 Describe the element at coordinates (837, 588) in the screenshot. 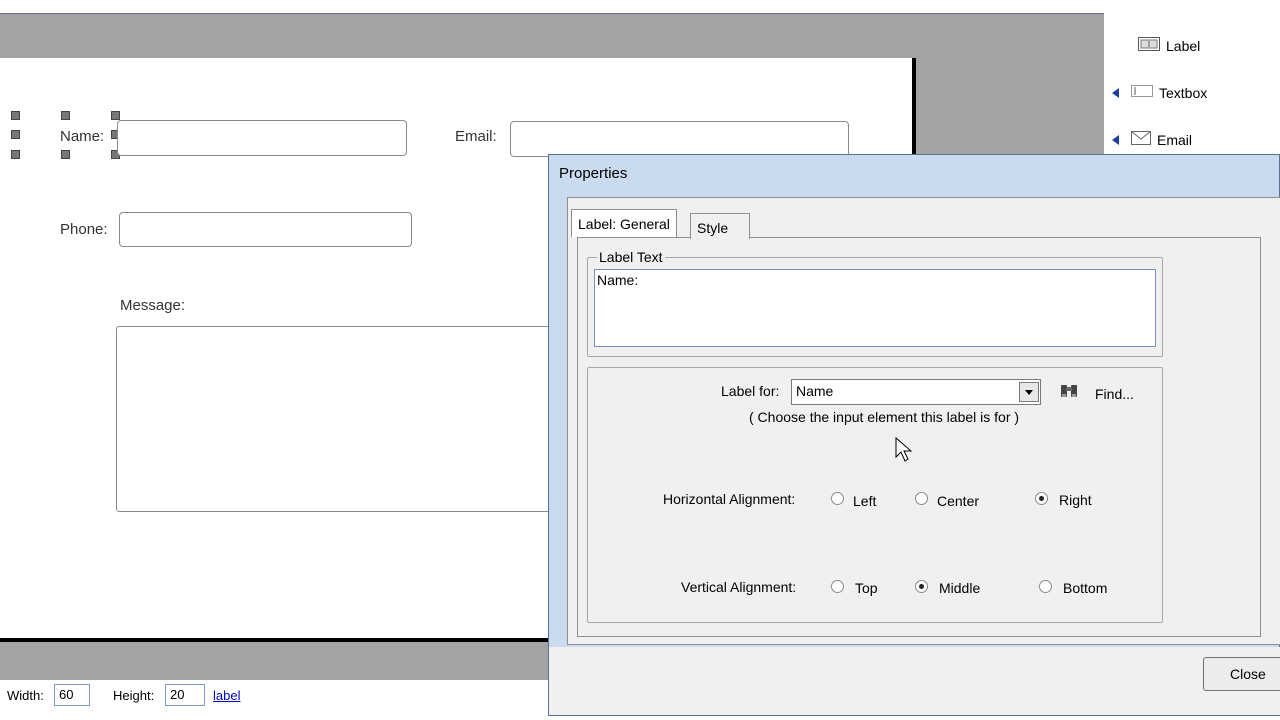

I see `radio-v-top` at that location.